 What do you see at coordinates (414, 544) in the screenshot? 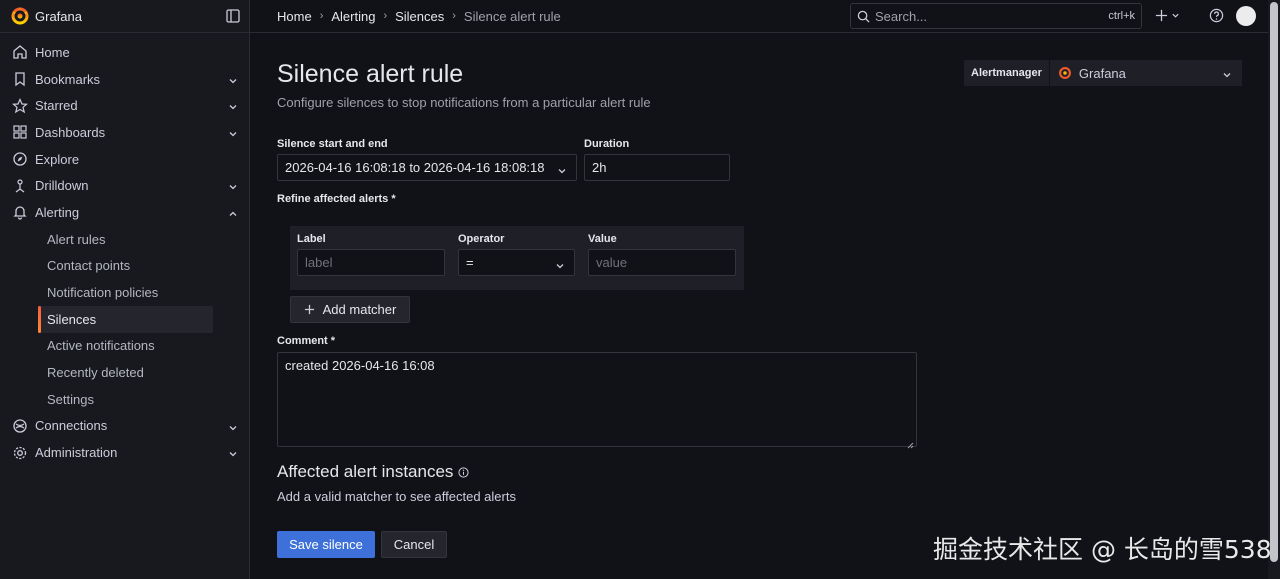
I see `cancel-button: Cancel` at bounding box center [414, 544].